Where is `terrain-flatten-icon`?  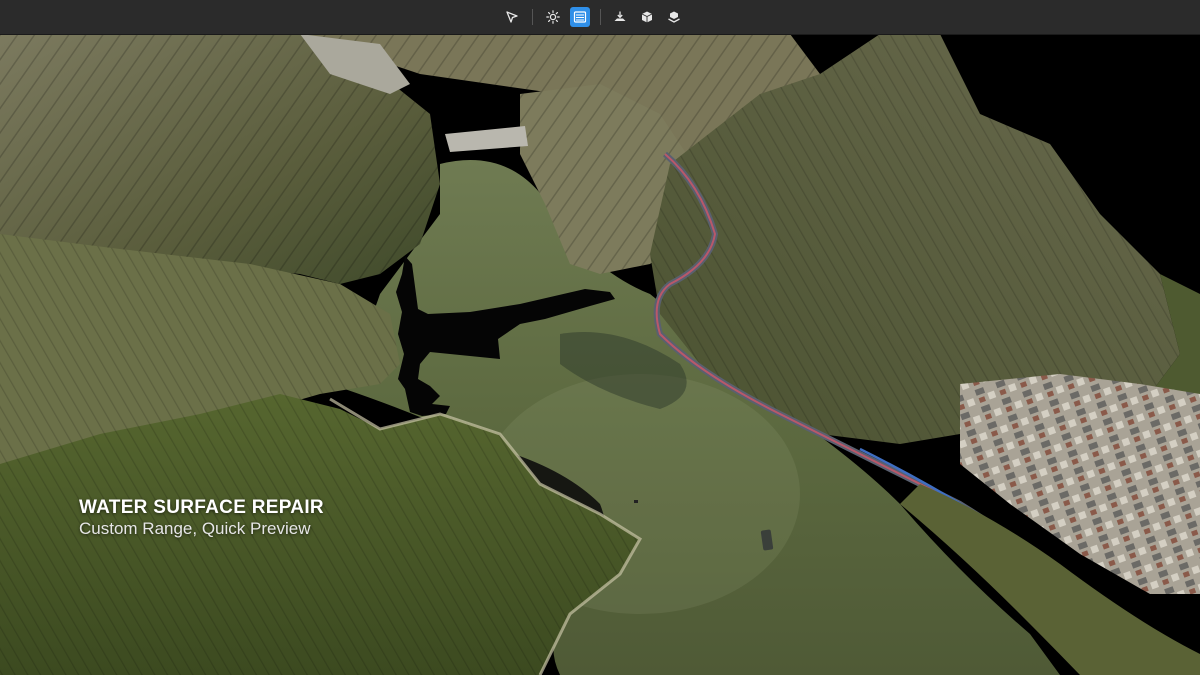 terrain-flatten-icon is located at coordinates (620, 16).